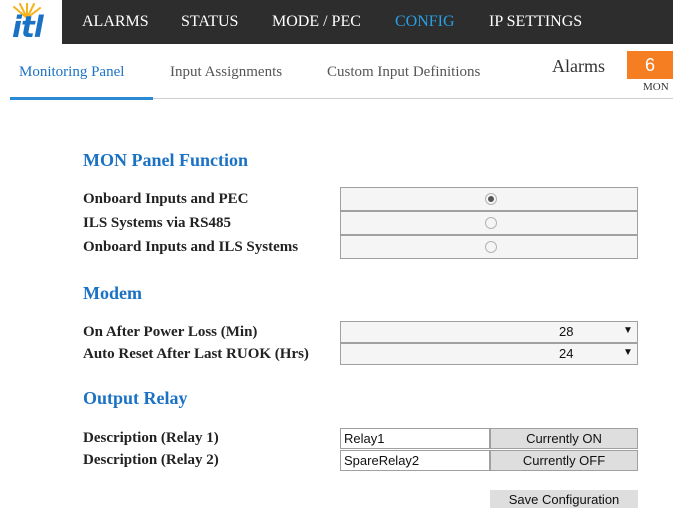 The height and width of the screenshot is (508, 673). What do you see at coordinates (226, 72) in the screenshot?
I see `tab-input-assignments: Input Assignments` at bounding box center [226, 72].